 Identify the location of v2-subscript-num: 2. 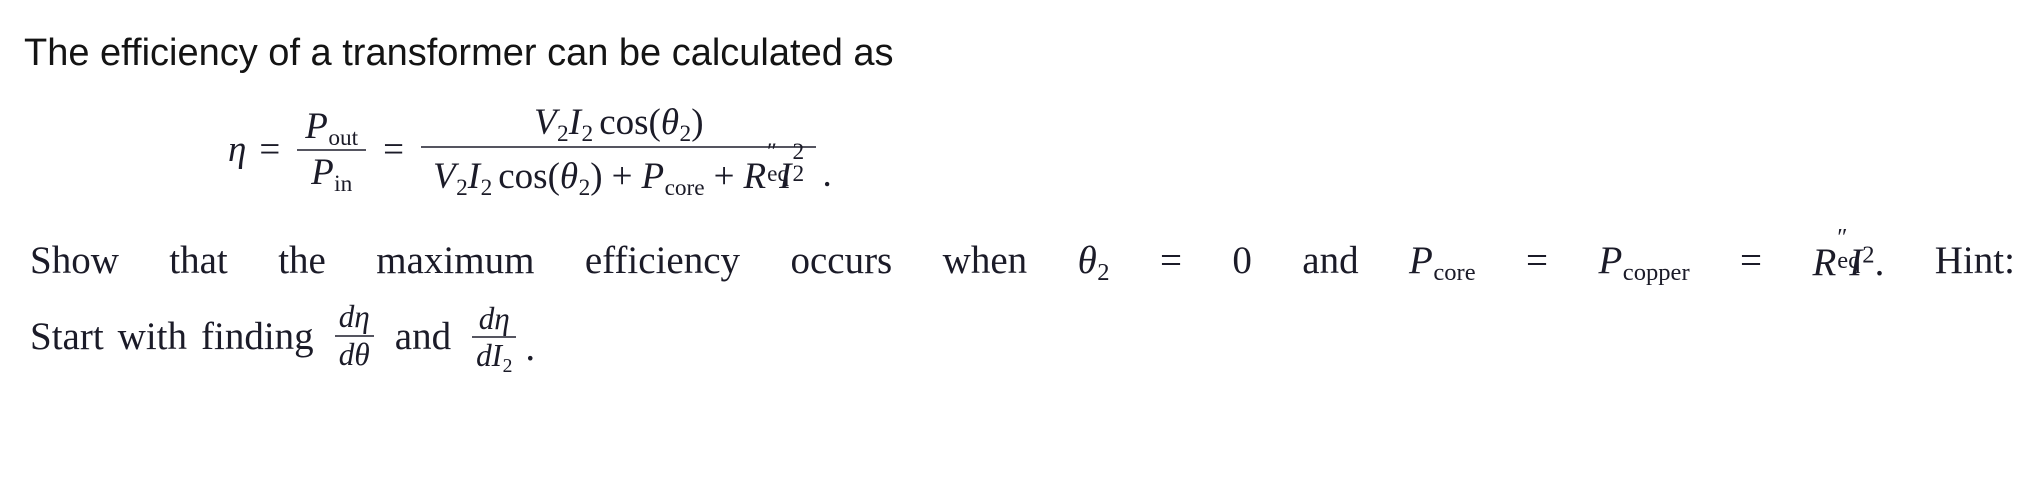
(563, 133).